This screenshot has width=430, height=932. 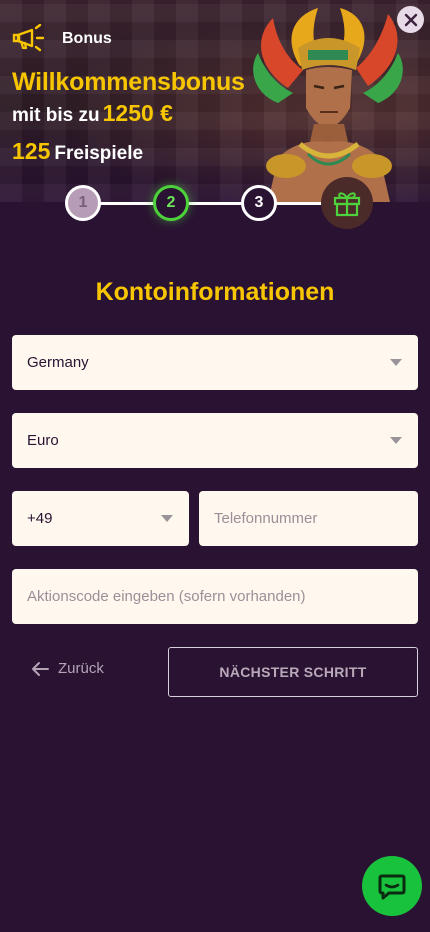 I want to click on registration-stepper: 1 2 3, so click(x=215, y=204).